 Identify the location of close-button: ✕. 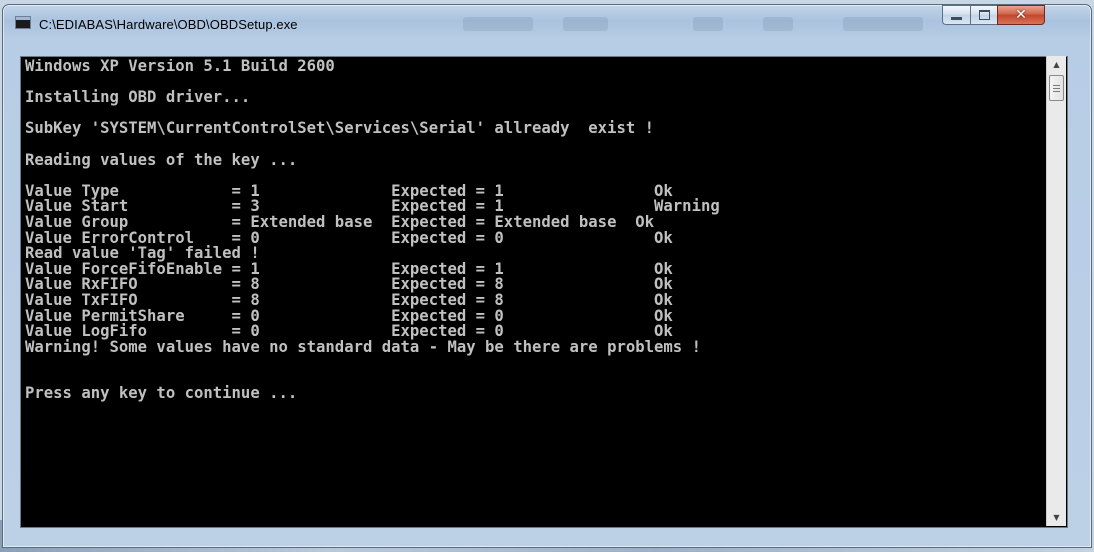
(1021, 15).